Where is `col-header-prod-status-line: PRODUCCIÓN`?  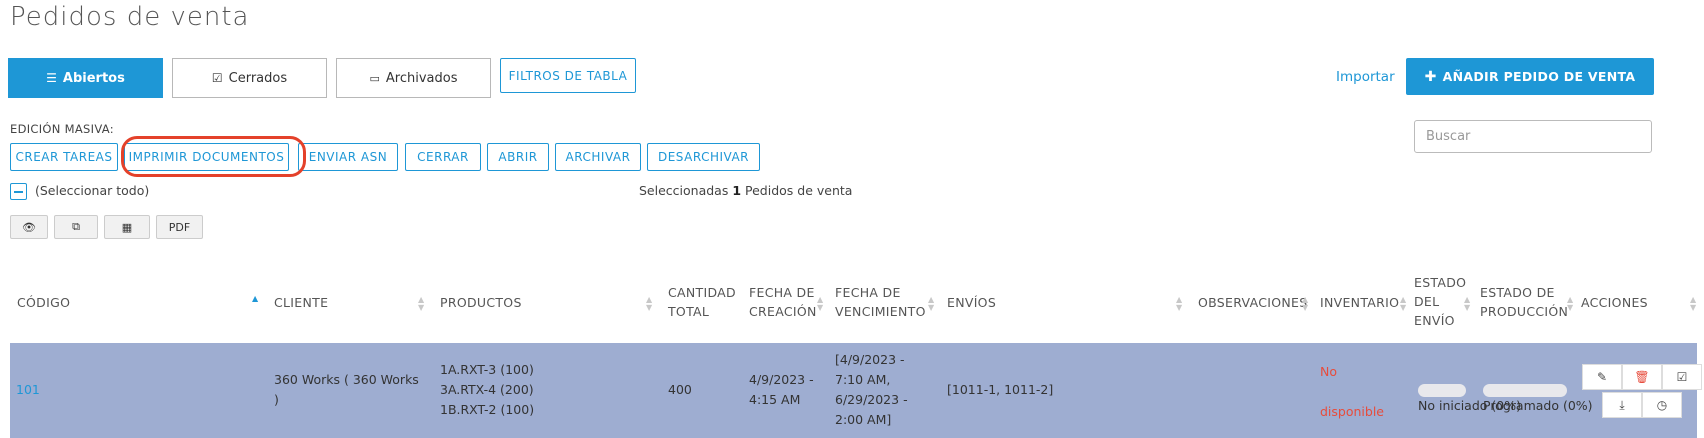
col-header-prod-status-line: PRODUCCIÓN is located at coordinates (1524, 311).